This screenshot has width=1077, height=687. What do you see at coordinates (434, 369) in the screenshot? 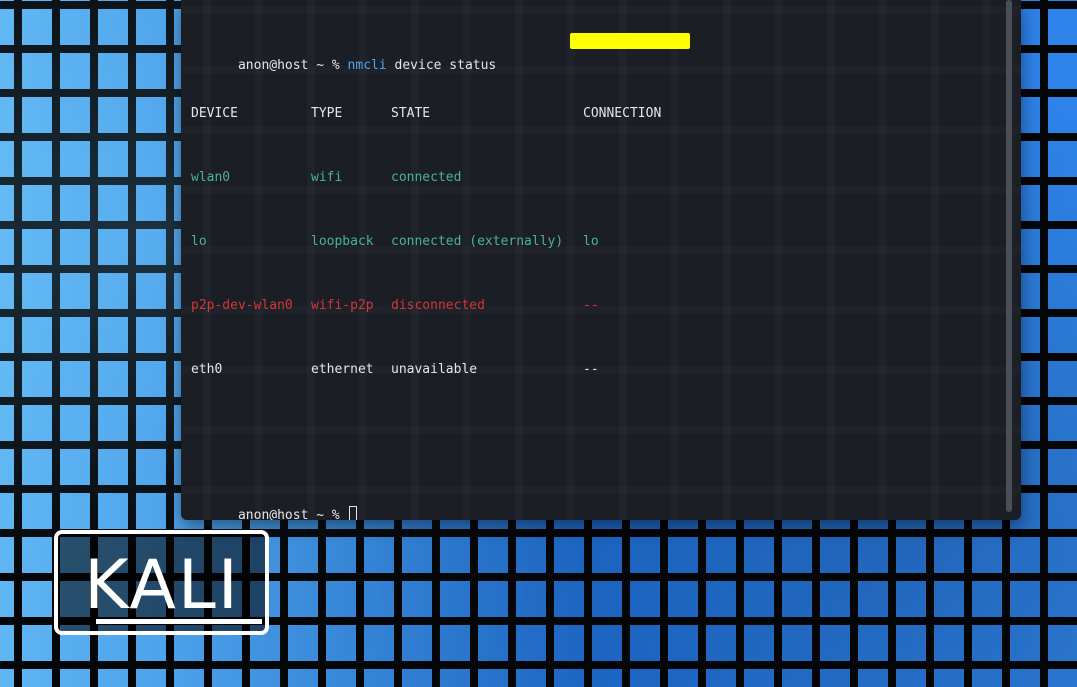
I see `row-state: unavailable` at bounding box center [434, 369].